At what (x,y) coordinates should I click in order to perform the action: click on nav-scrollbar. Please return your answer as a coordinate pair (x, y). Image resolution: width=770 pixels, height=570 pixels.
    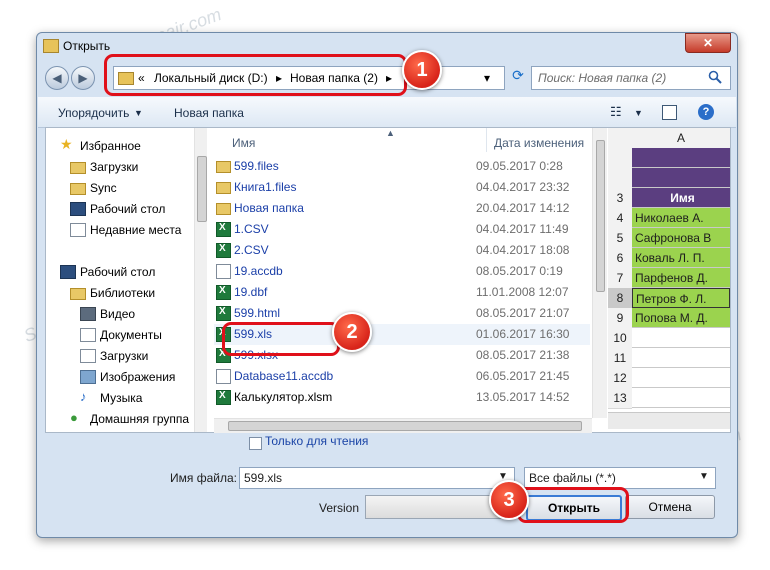
    Looking at the image, I should click on (200, 280).